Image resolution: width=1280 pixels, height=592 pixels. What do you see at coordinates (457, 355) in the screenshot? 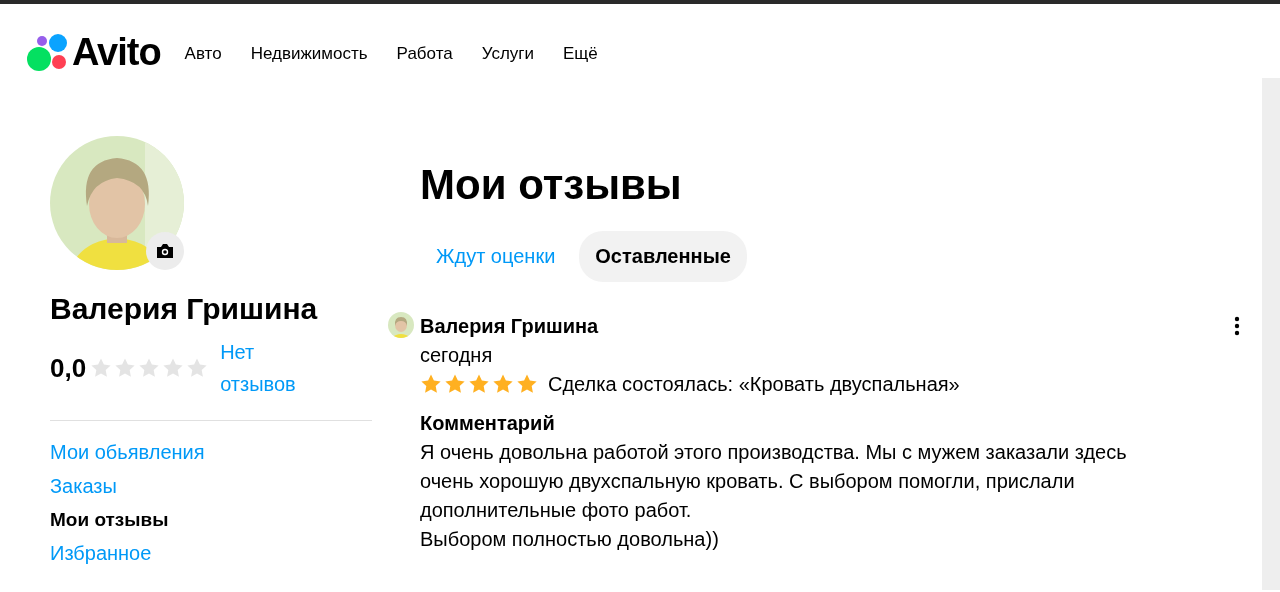
I see `review-date: сегодня` at bounding box center [457, 355].